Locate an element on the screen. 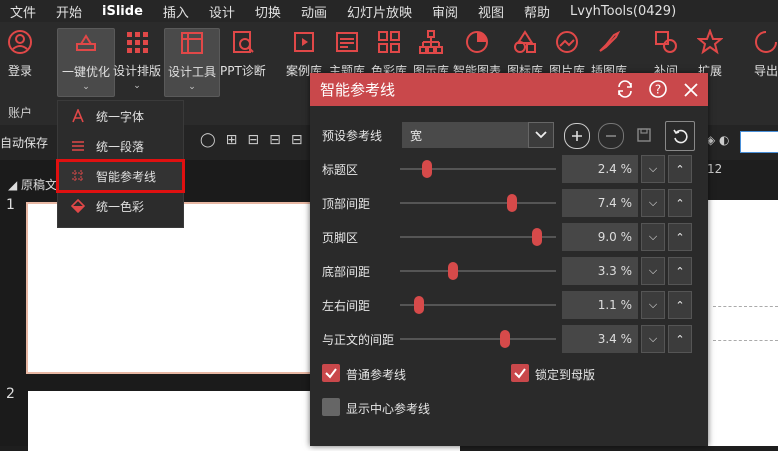 This screenshot has width=778, height=451. lock-to-master-checkbox is located at coordinates (520, 373).